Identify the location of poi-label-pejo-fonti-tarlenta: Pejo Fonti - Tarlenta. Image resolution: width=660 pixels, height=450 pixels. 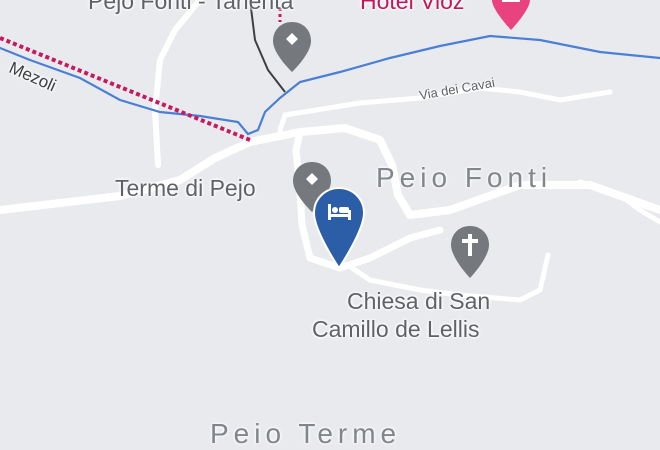
(190, 7).